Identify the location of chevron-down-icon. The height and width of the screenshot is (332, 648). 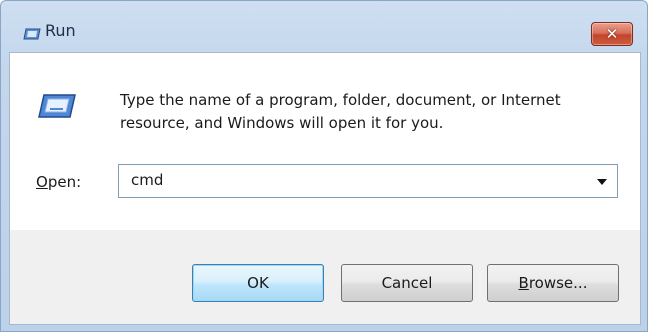
(602, 182).